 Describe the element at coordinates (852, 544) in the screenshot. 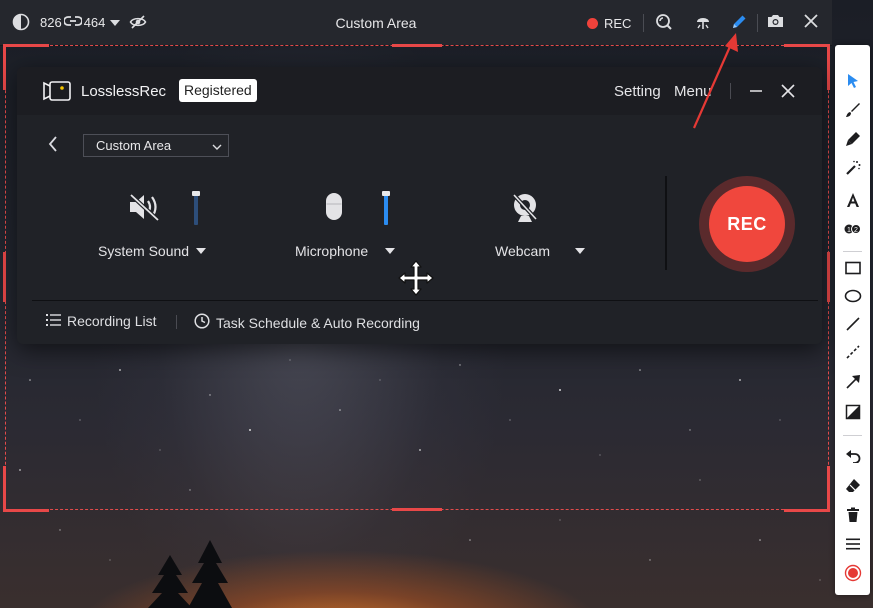

I see `menu-icon` at that location.